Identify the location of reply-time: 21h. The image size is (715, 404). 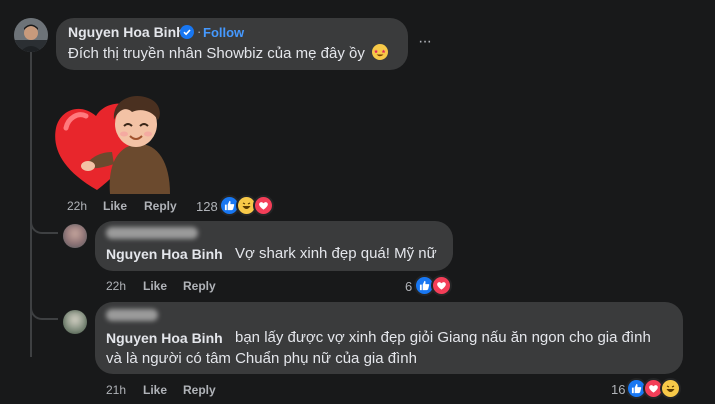
(116, 390).